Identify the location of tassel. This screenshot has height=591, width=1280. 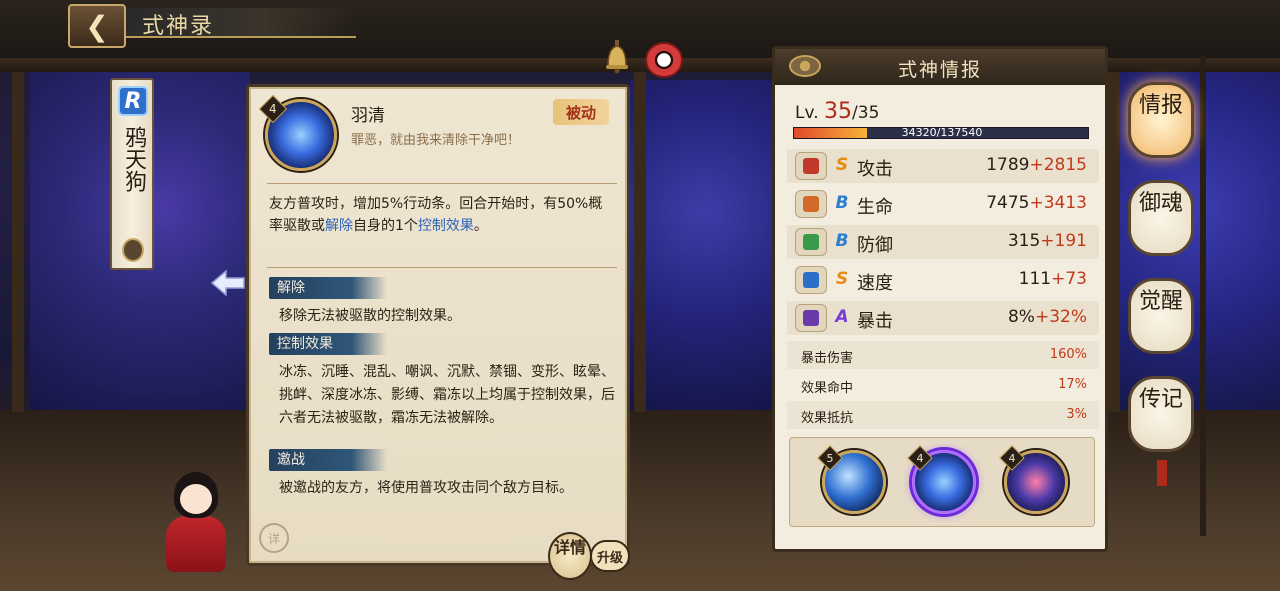
(1162, 473).